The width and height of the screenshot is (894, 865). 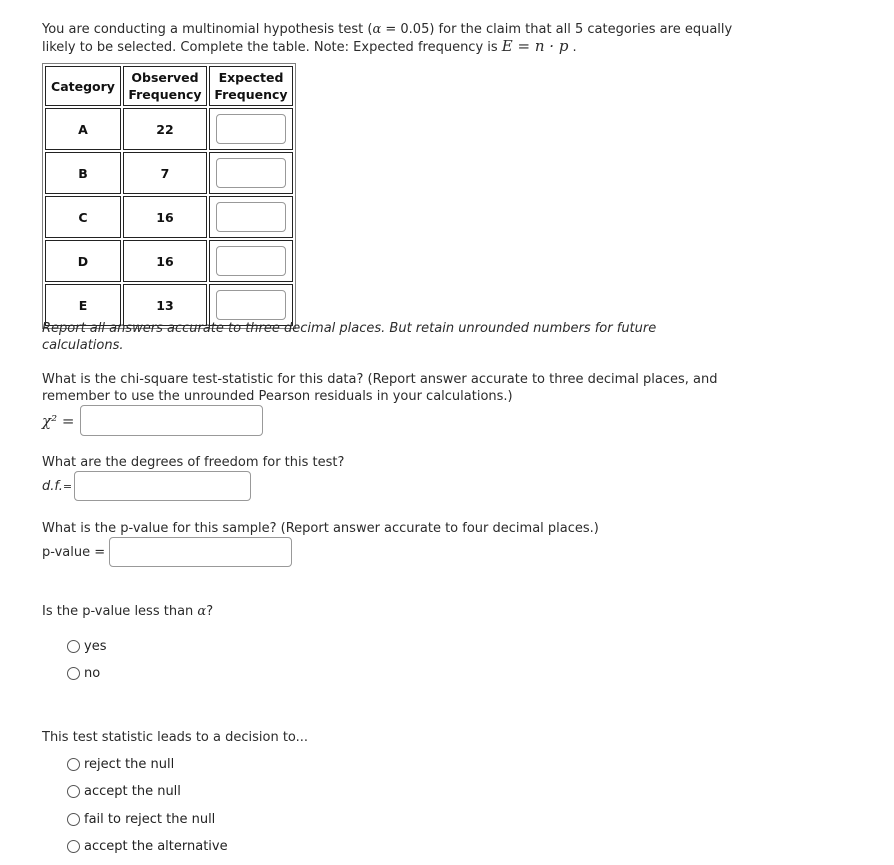 I want to click on table-row: C 16, so click(x=169, y=217).